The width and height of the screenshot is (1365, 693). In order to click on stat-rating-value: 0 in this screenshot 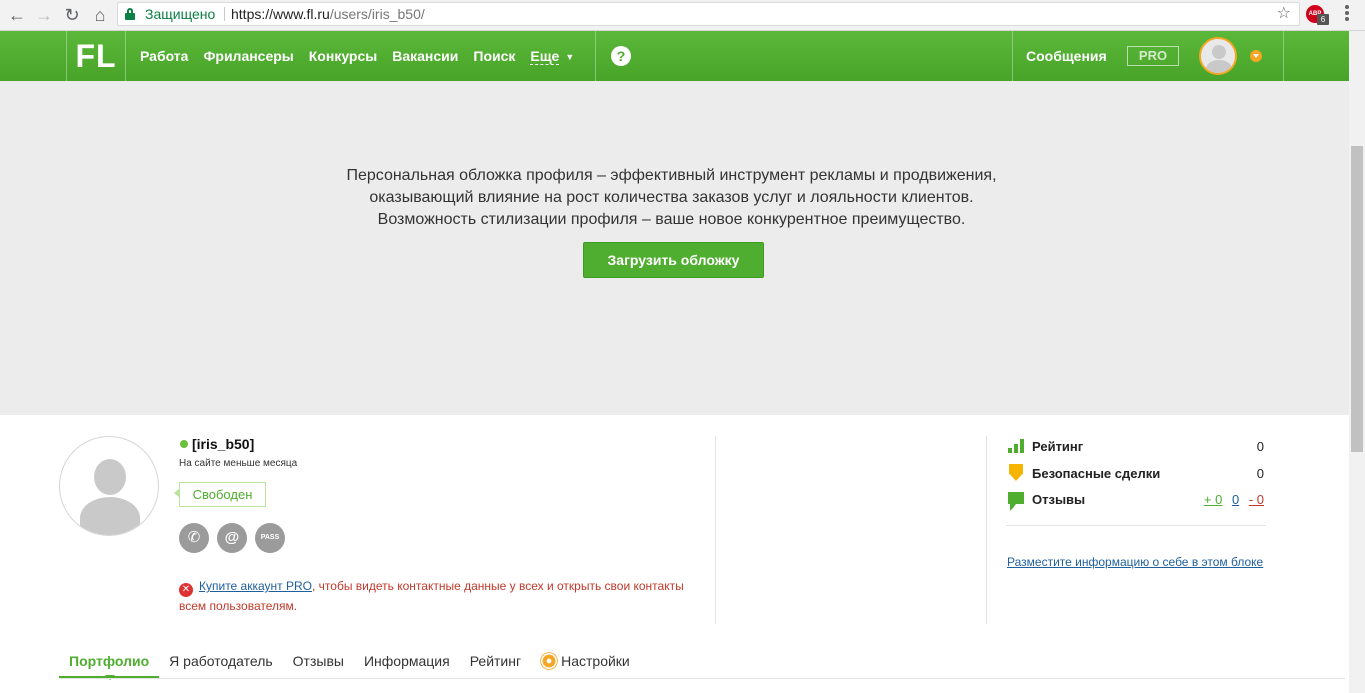, I will do `click(1260, 446)`.